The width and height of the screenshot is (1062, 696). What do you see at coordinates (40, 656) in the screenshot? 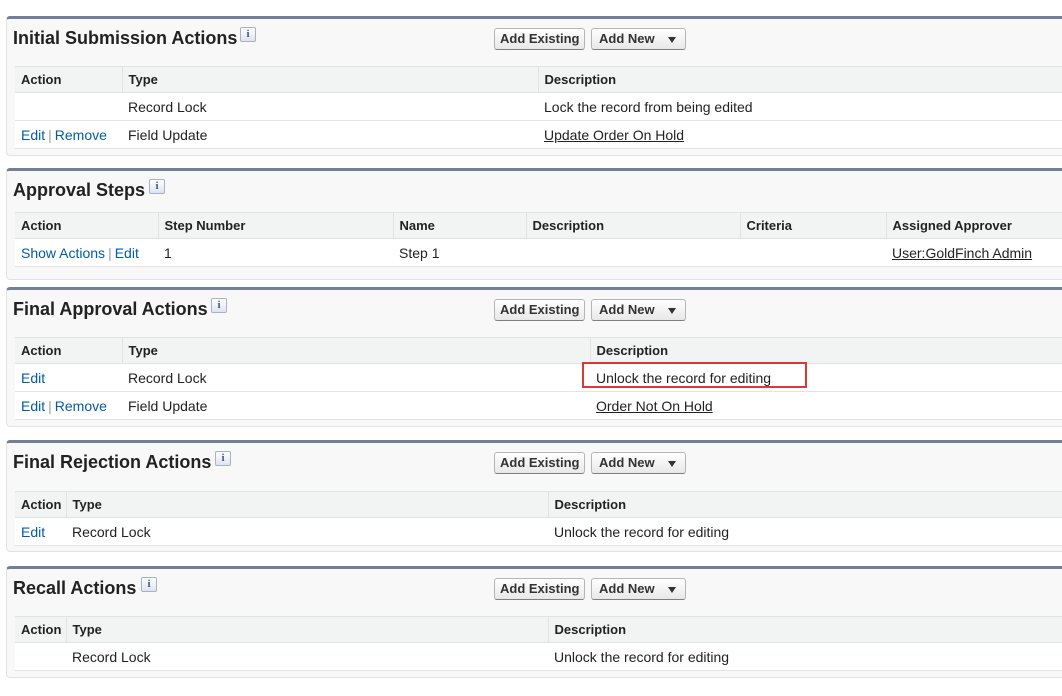
I see `action-cell` at bounding box center [40, 656].